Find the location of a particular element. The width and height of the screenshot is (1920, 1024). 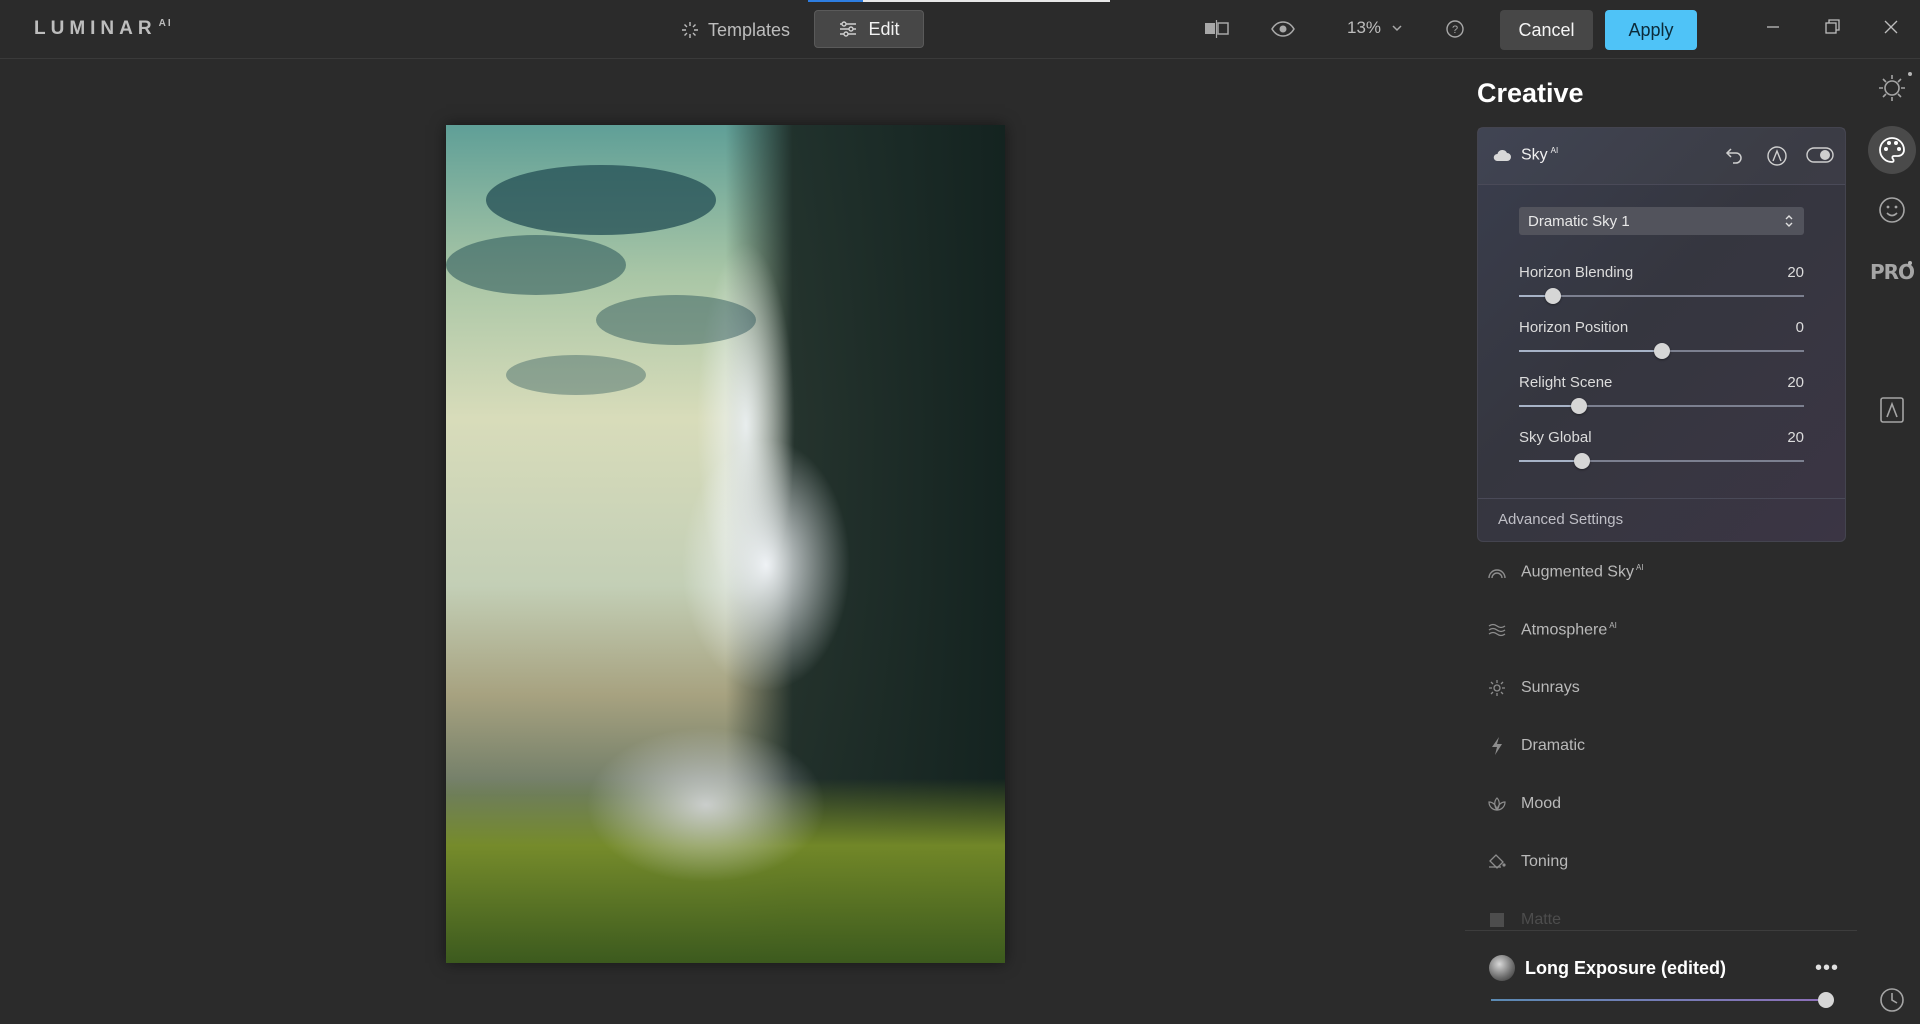

sky-selection-dropdown: Dramatic Sky 1 is located at coordinates (1661, 221).